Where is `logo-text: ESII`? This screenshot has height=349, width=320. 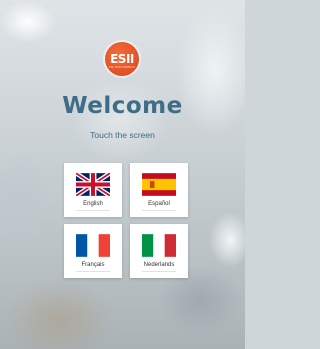 logo-text: ESII is located at coordinates (122, 59).